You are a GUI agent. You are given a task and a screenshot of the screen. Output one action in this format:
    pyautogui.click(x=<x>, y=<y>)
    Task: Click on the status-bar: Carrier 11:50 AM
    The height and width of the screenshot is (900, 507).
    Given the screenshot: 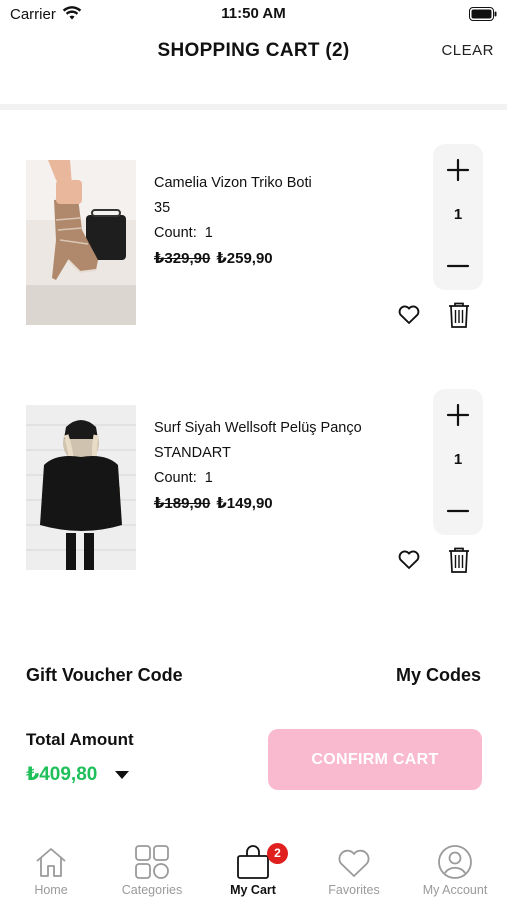 What is the action you would take?
    pyautogui.click(x=253, y=14)
    